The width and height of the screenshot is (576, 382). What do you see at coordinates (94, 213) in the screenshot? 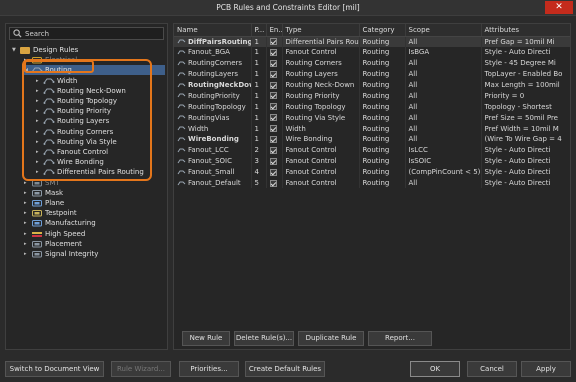
I see `tree-item-testpoint: ▸ Testpoint` at bounding box center [94, 213].